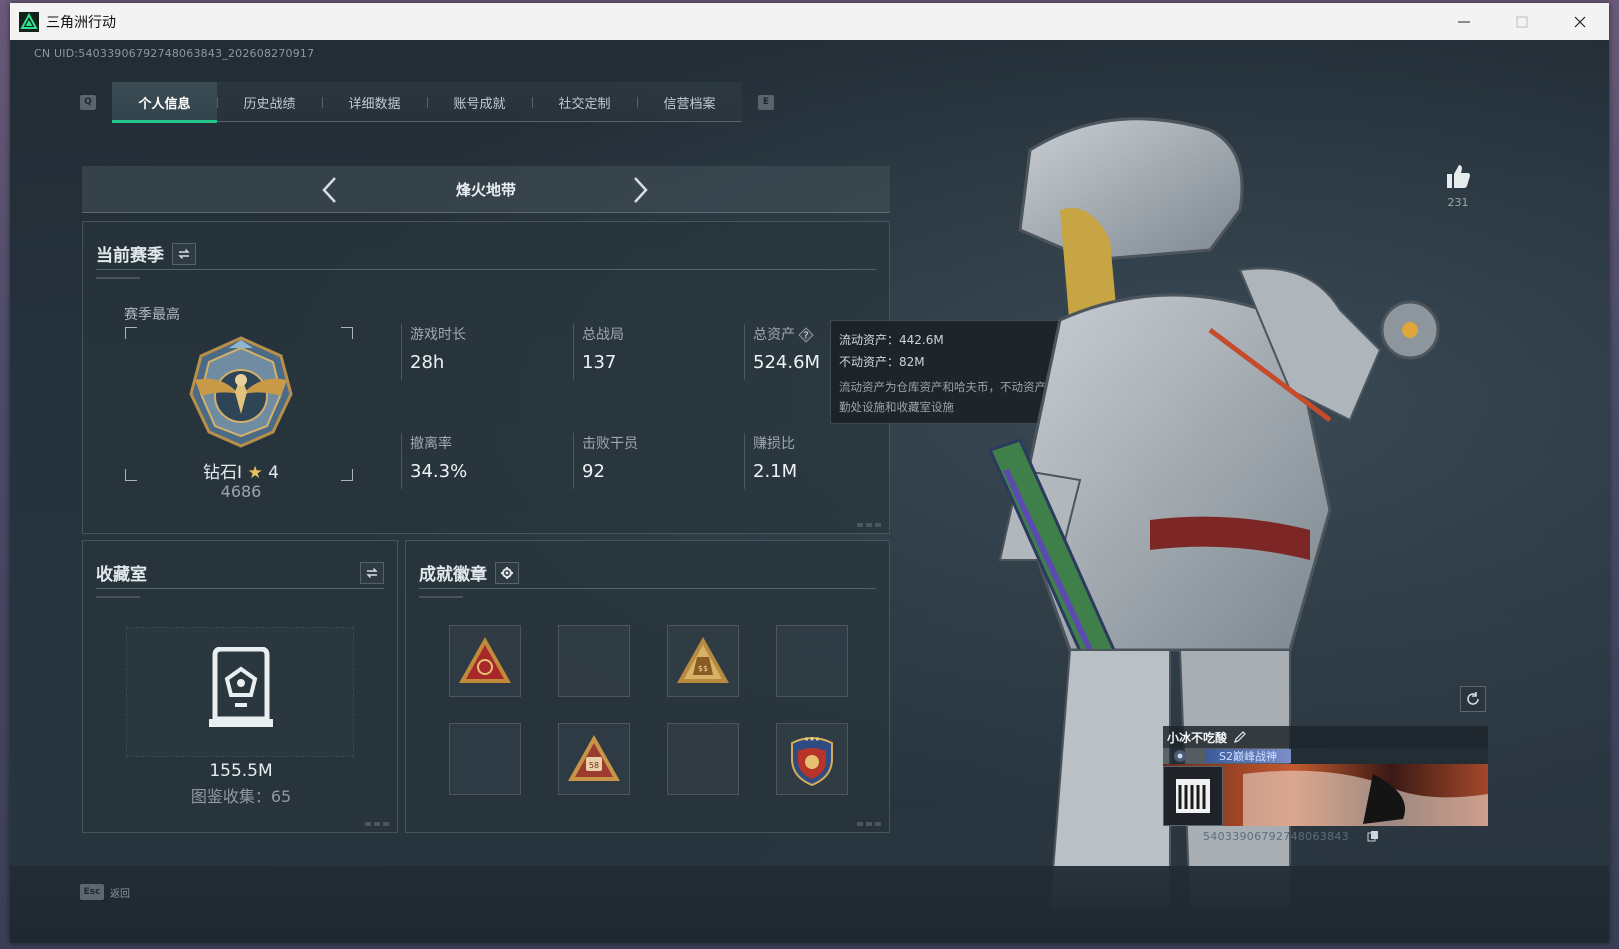 Image resolution: width=1619 pixels, height=949 pixels. I want to click on mode-title: 烽火地带, so click(485, 189).